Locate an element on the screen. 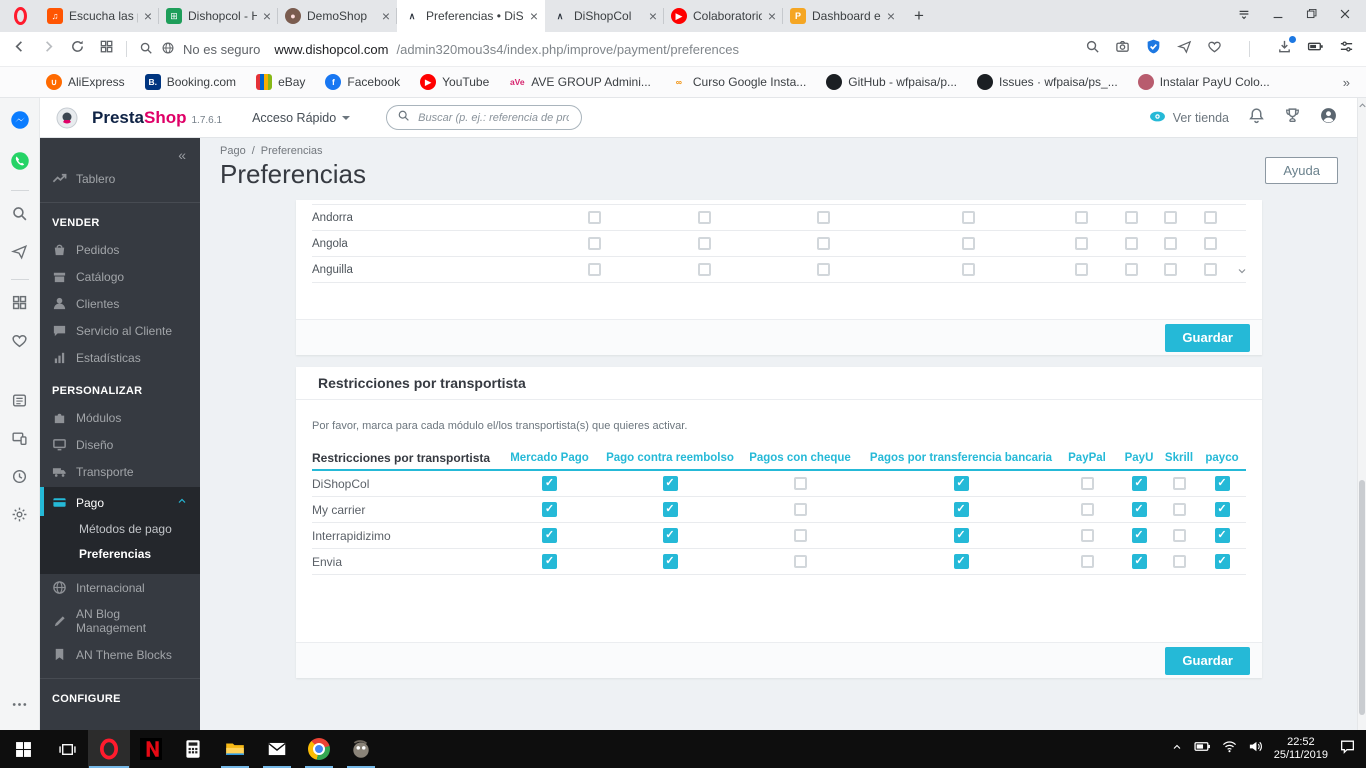  browser-tab: P Dashboard ePayco × is located at coordinates (842, 16).